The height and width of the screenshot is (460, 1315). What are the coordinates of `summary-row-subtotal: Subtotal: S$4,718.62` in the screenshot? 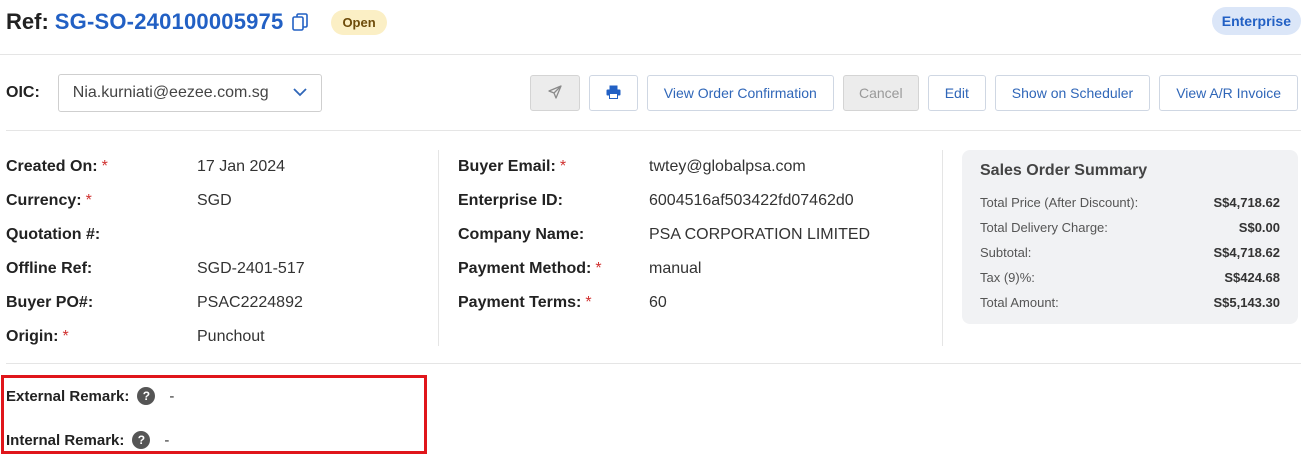 It's located at (1130, 252).